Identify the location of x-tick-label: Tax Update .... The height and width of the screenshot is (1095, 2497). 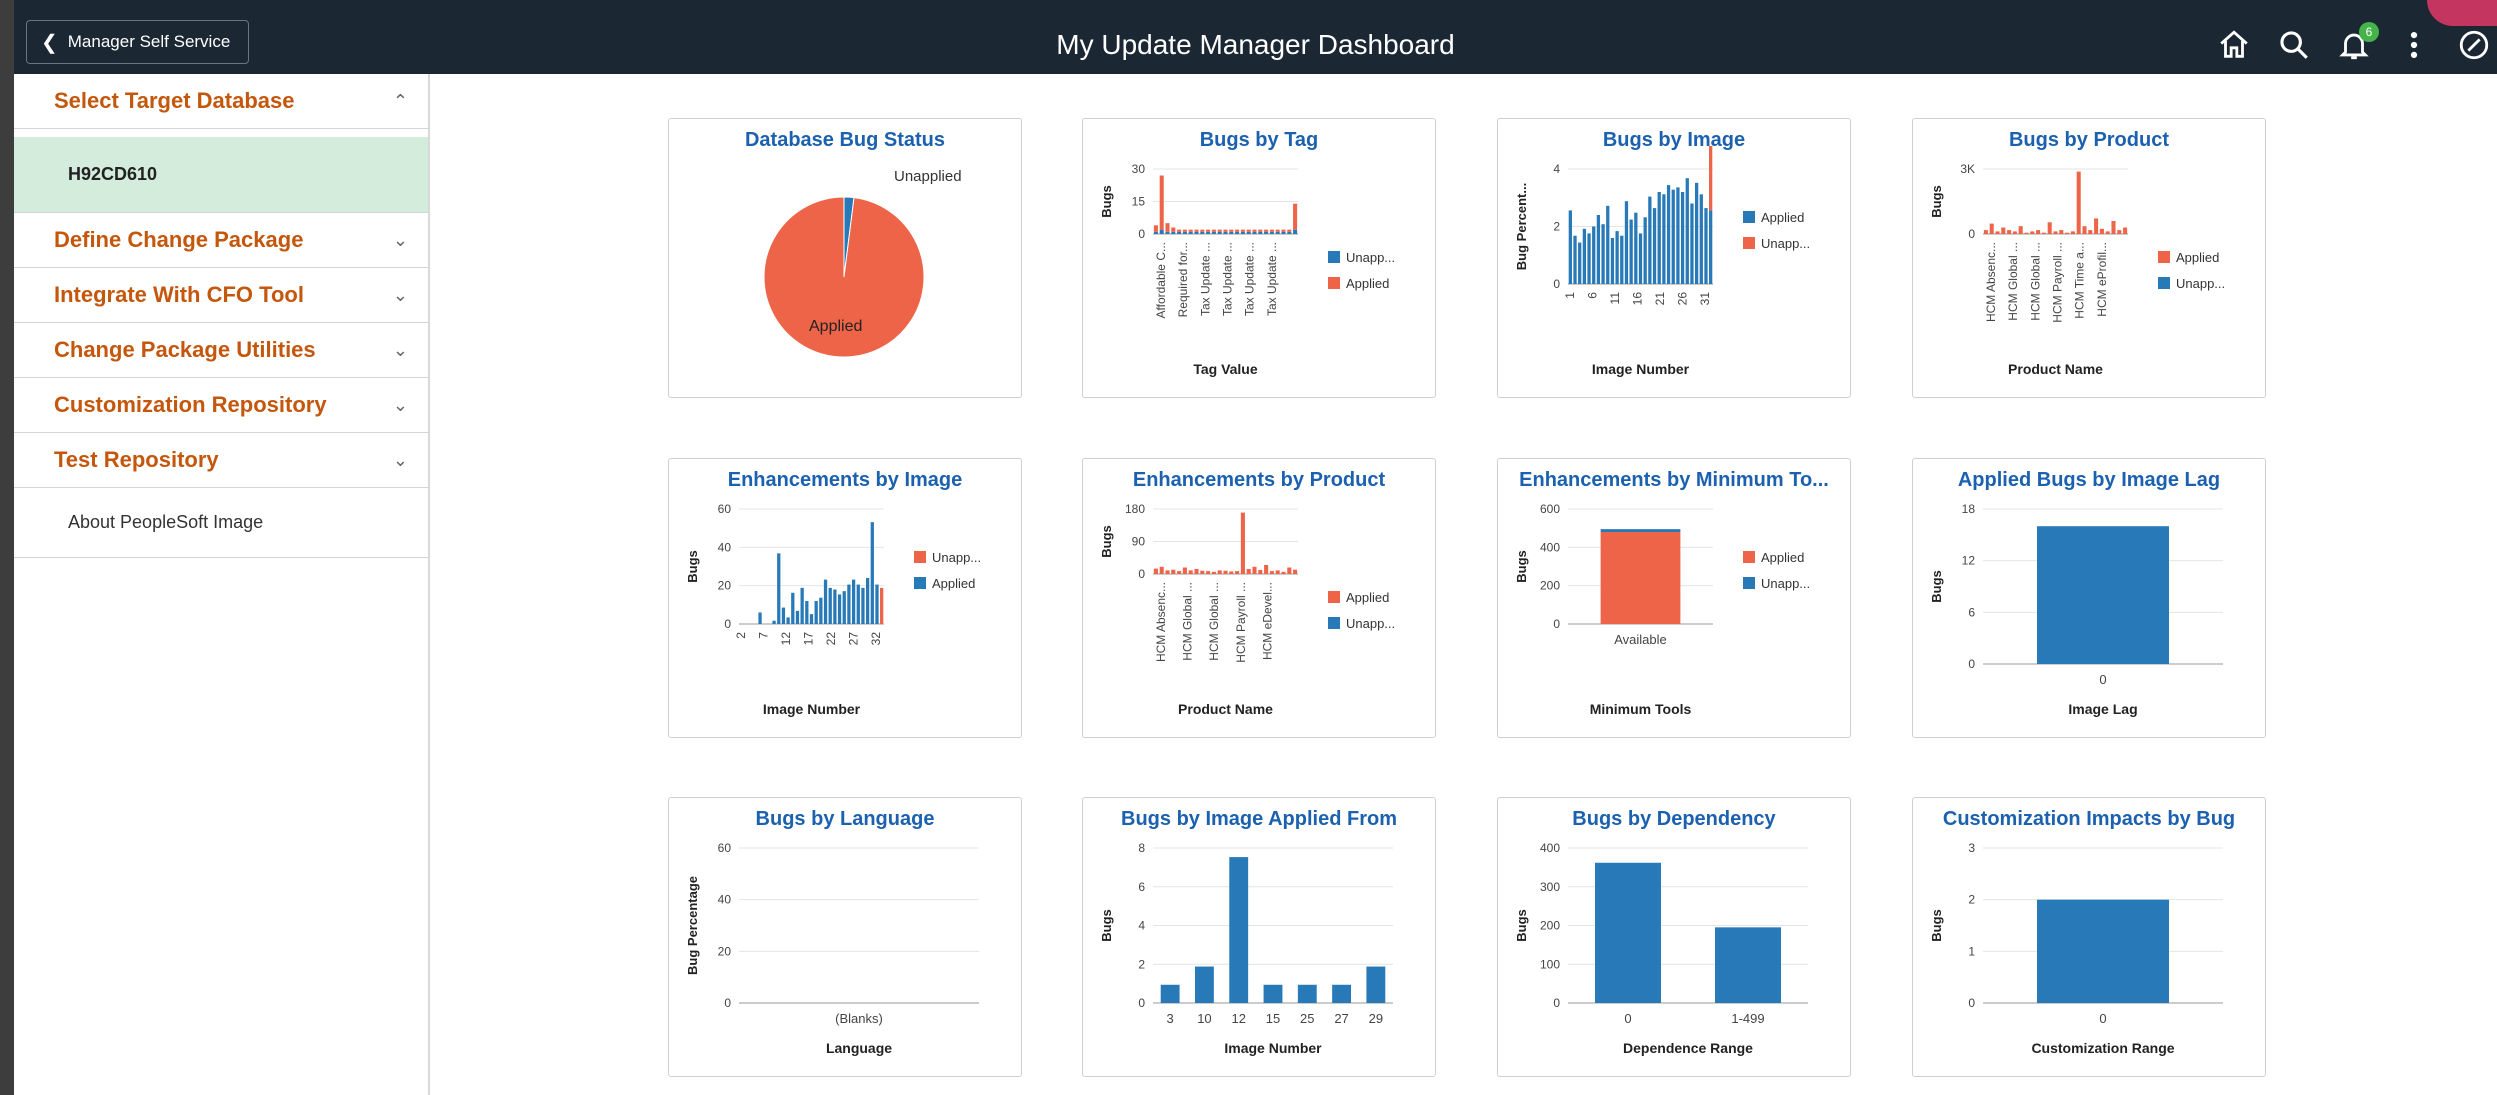
(1272, 279).